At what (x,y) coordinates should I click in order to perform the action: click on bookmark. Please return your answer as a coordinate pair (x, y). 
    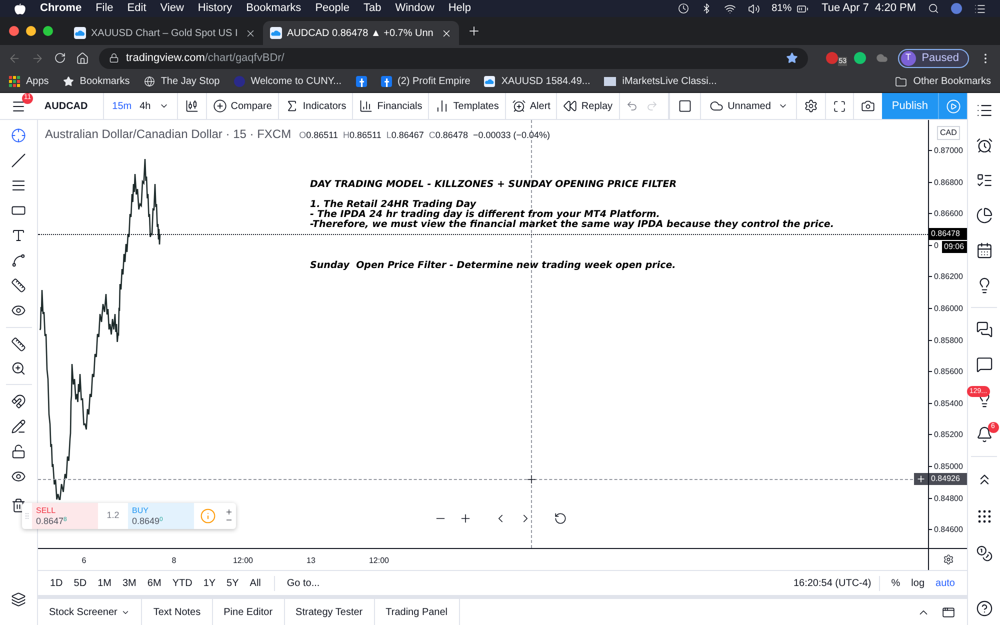
    Looking at the image, I should click on (361, 81).